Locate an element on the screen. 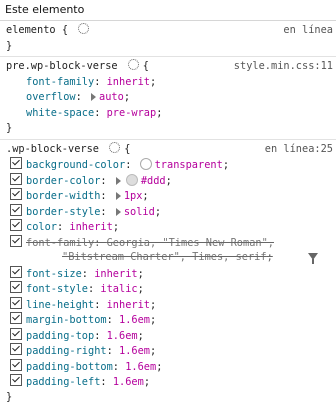  property-name: padding-left is located at coordinates (63, 382).